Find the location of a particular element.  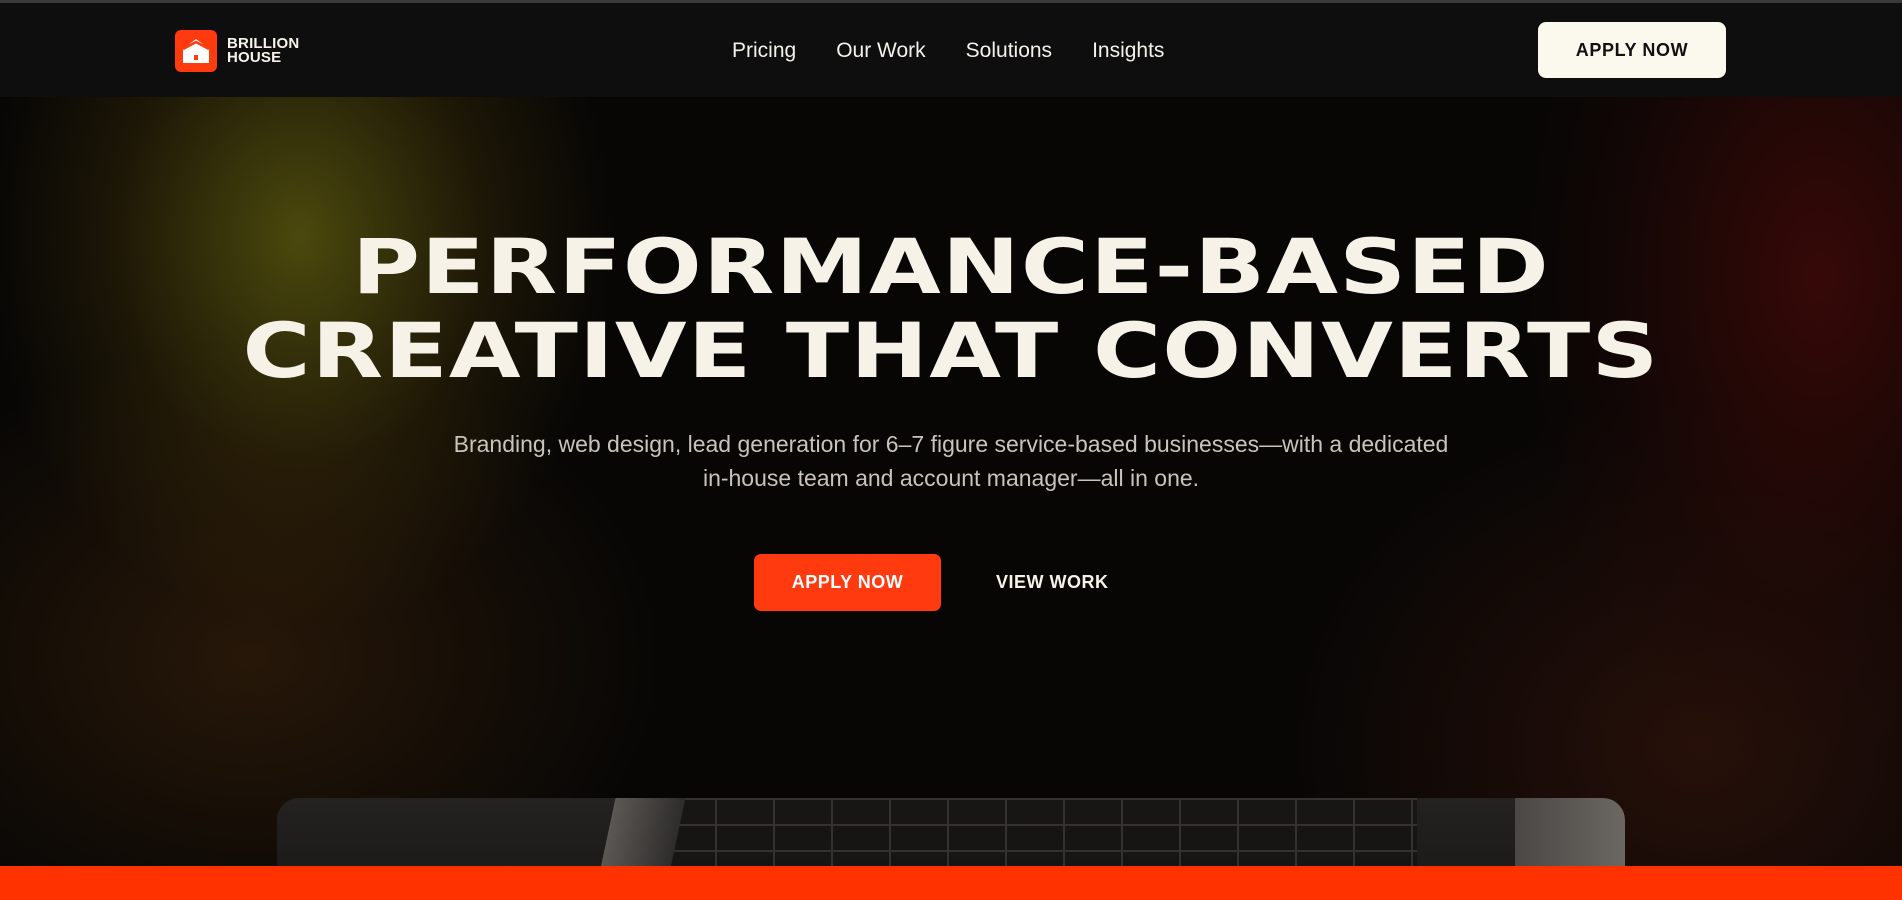

nav-link-pricing: Pricing is located at coordinates (764, 51).